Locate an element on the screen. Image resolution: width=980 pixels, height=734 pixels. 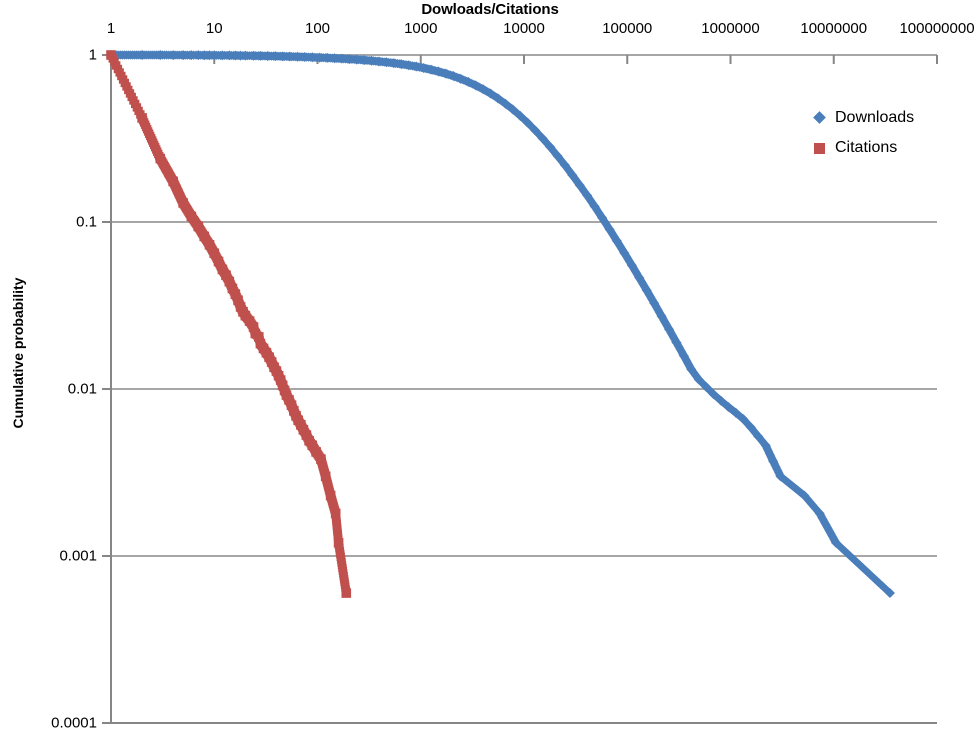
diamond-marker-icon is located at coordinates (820, 118).